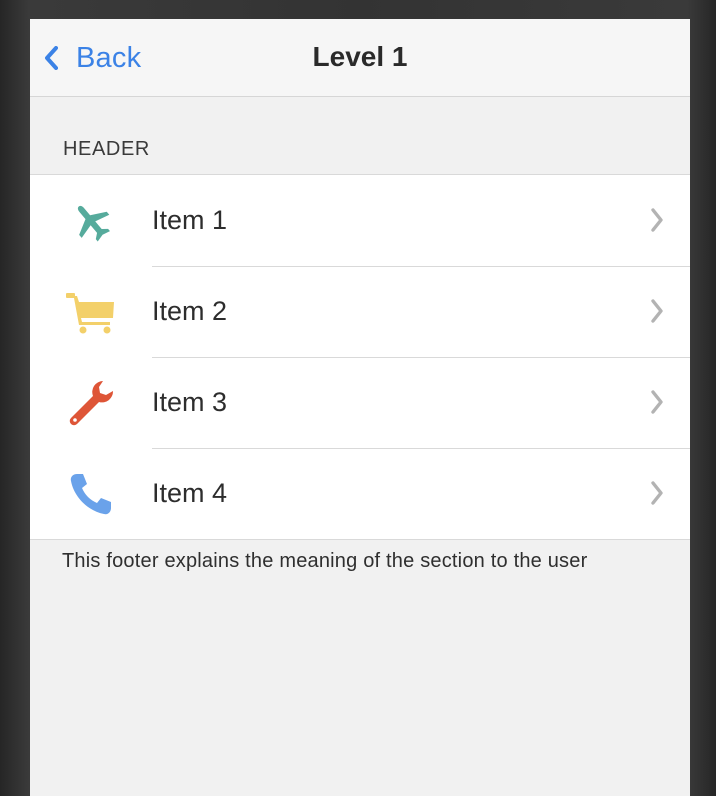  Describe the element at coordinates (190, 311) in the screenshot. I see `item-label: Item 2` at that location.